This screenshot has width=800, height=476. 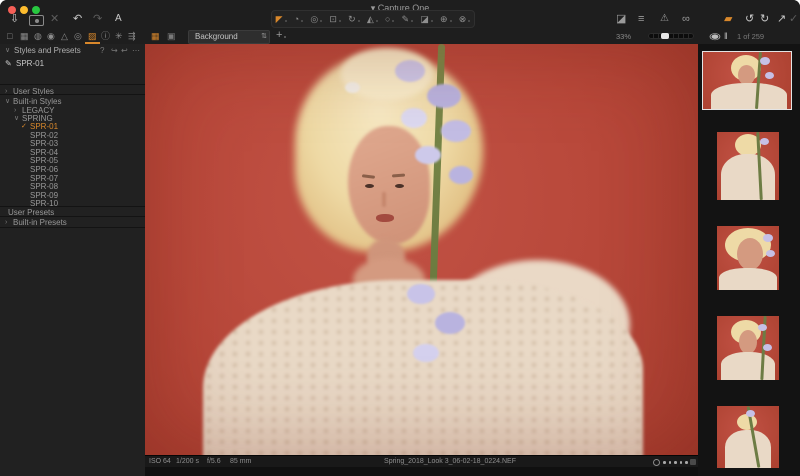 What do you see at coordinates (72, 222) in the screenshot?
I see `section-builtin-presets: › Built-in Presets` at bounding box center [72, 222].